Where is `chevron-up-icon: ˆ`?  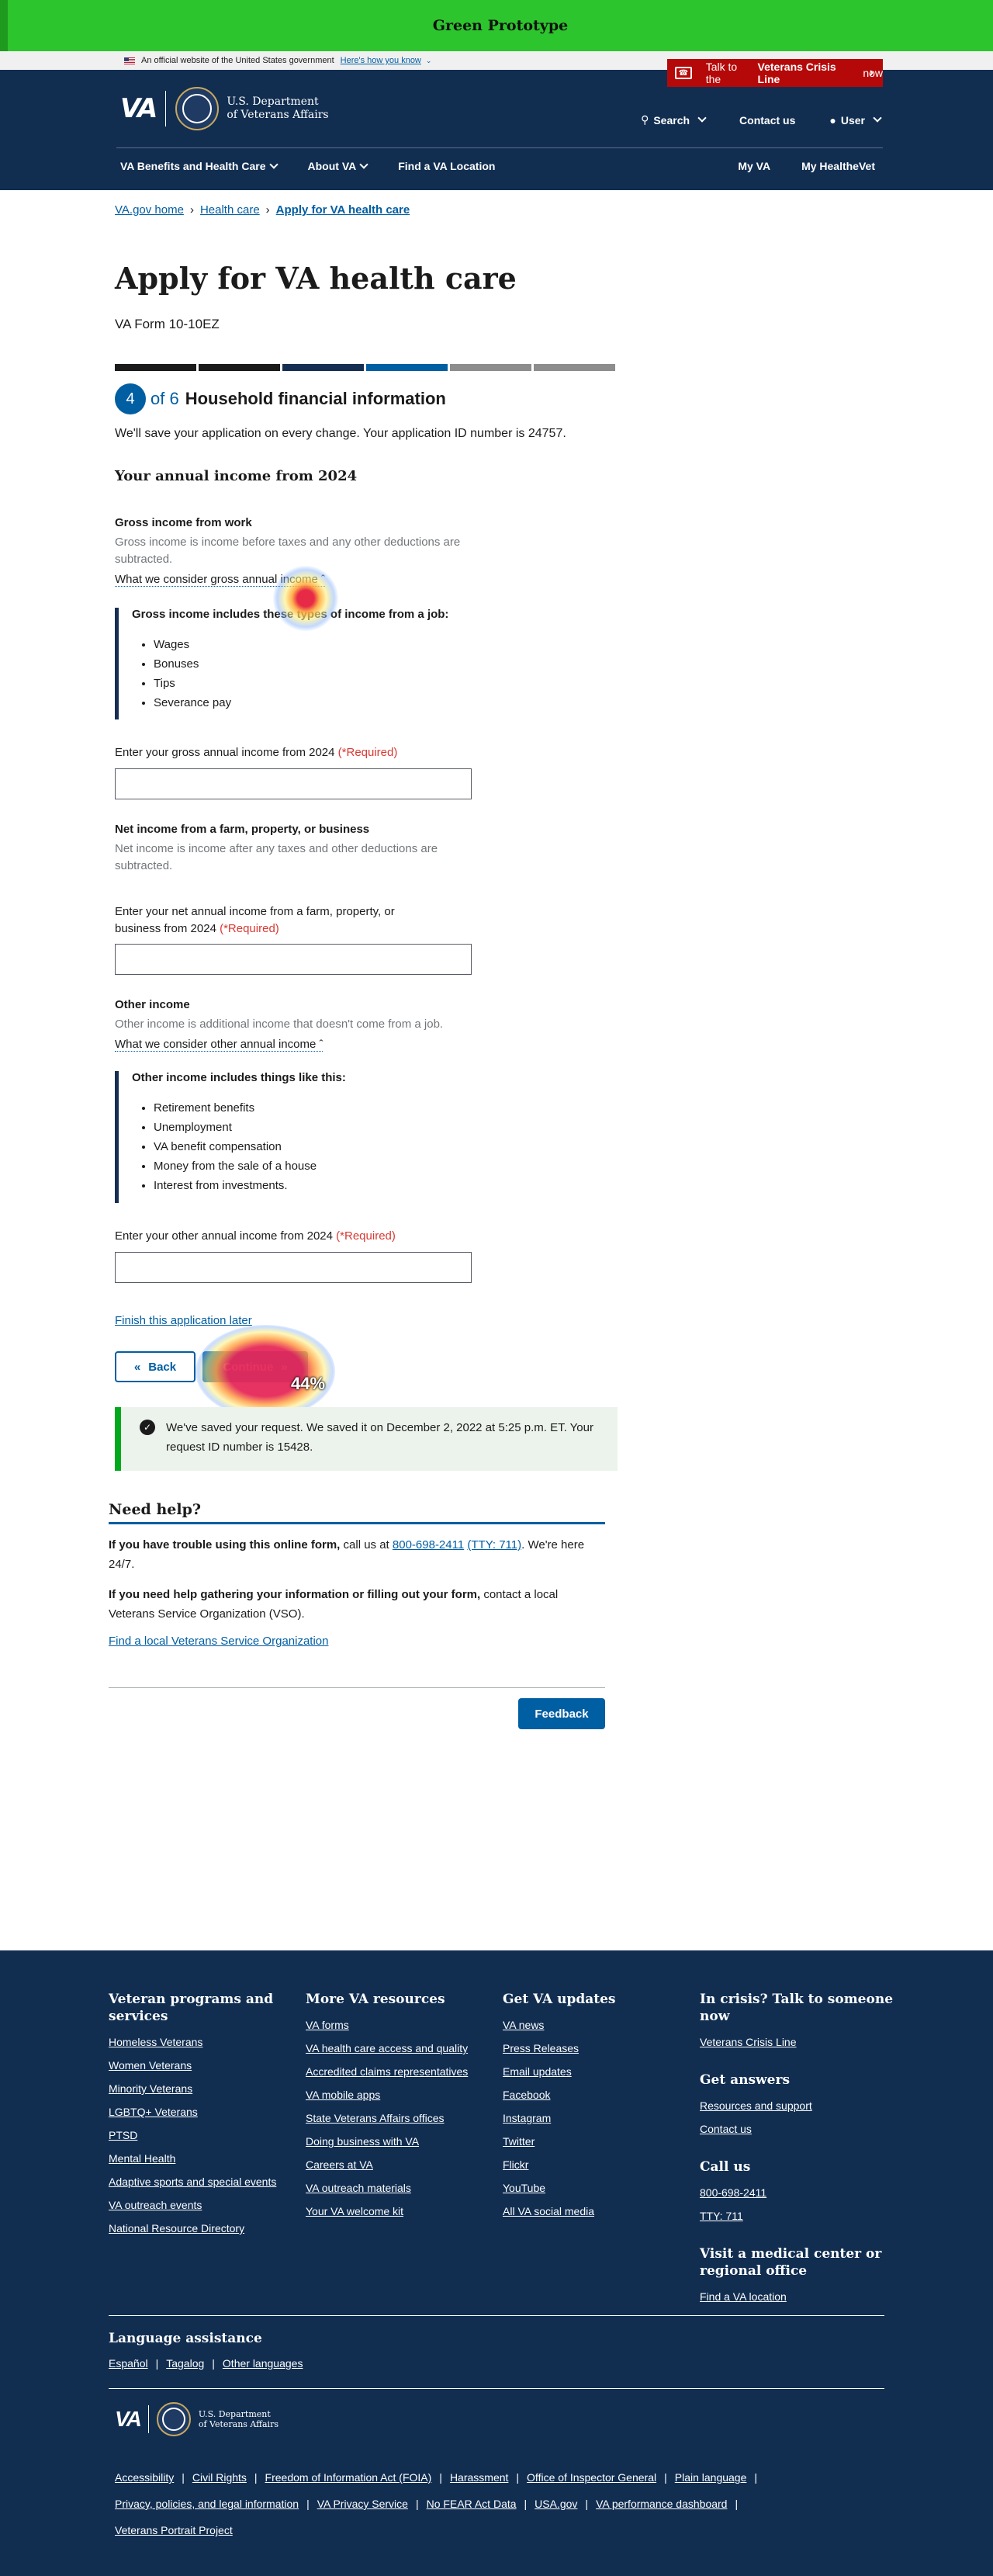
chevron-up-icon: ˆ is located at coordinates (321, 1044).